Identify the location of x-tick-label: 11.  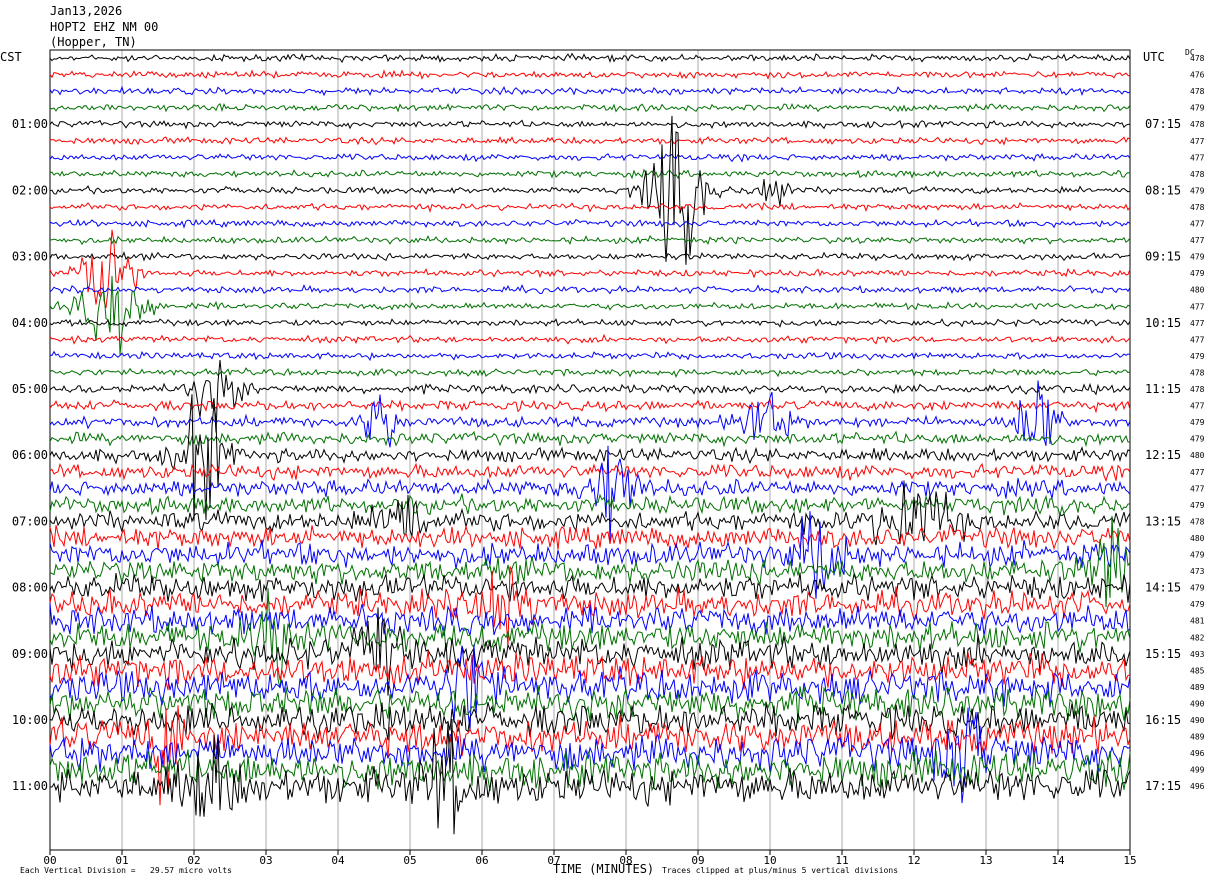
(841, 860).